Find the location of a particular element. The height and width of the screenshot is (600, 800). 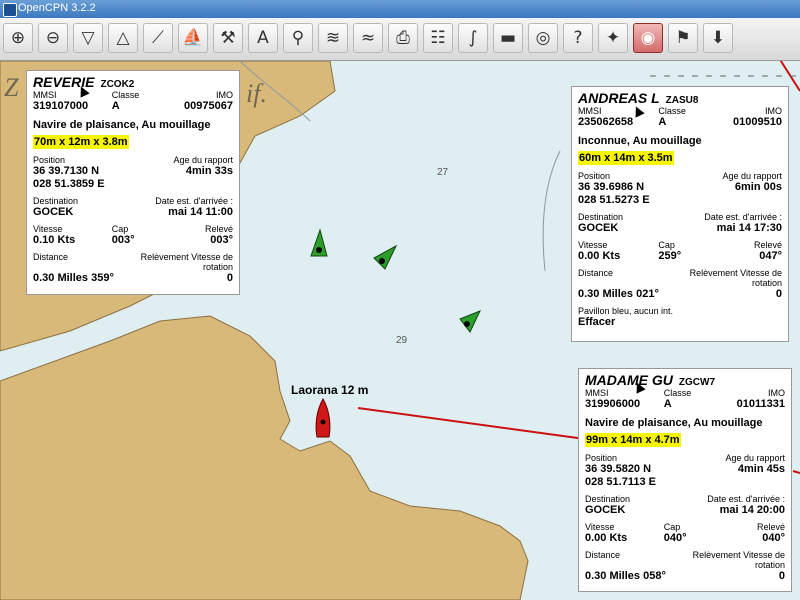

imo-value: 01011331 is located at coordinates (760, 404).